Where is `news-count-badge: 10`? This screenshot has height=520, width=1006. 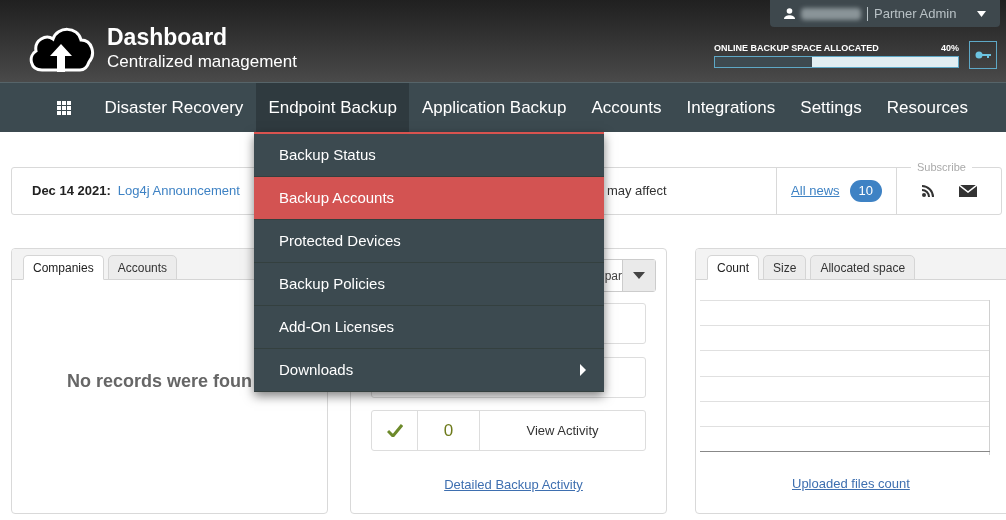 news-count-badge: 10 is located at coordinates (865, 191).